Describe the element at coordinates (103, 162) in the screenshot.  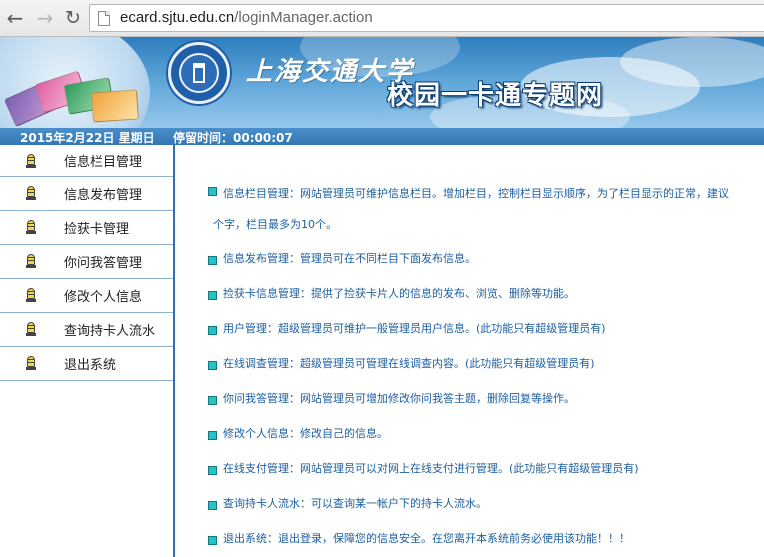
I see `sidebar-item-label: 信息栏目管理` at that location.